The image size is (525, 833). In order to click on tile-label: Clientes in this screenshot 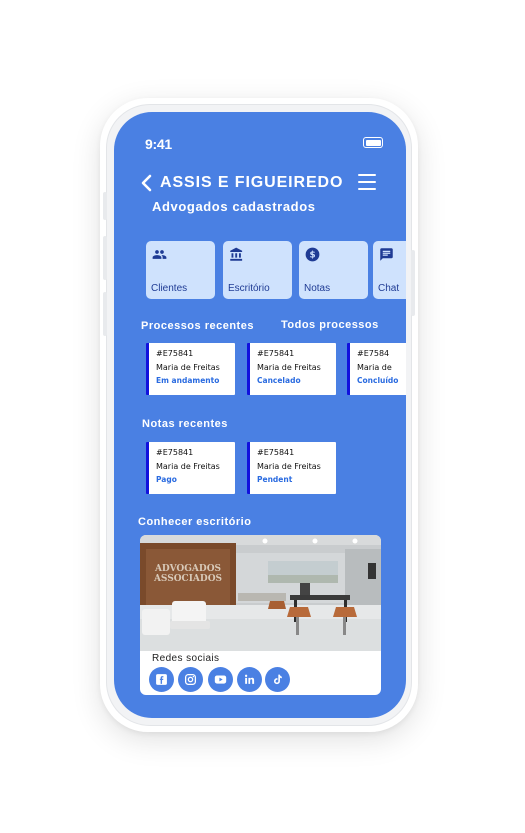, I will do `click(169, 288)`.